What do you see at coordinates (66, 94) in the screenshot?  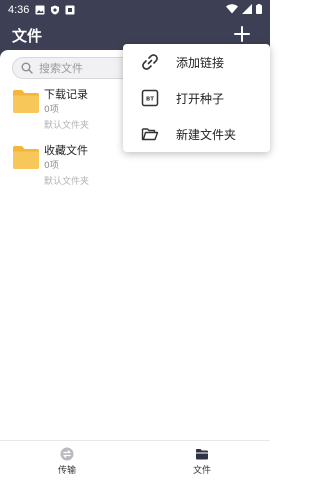 I see `folder-name: 下载记录` at bounding box center [66, 94].